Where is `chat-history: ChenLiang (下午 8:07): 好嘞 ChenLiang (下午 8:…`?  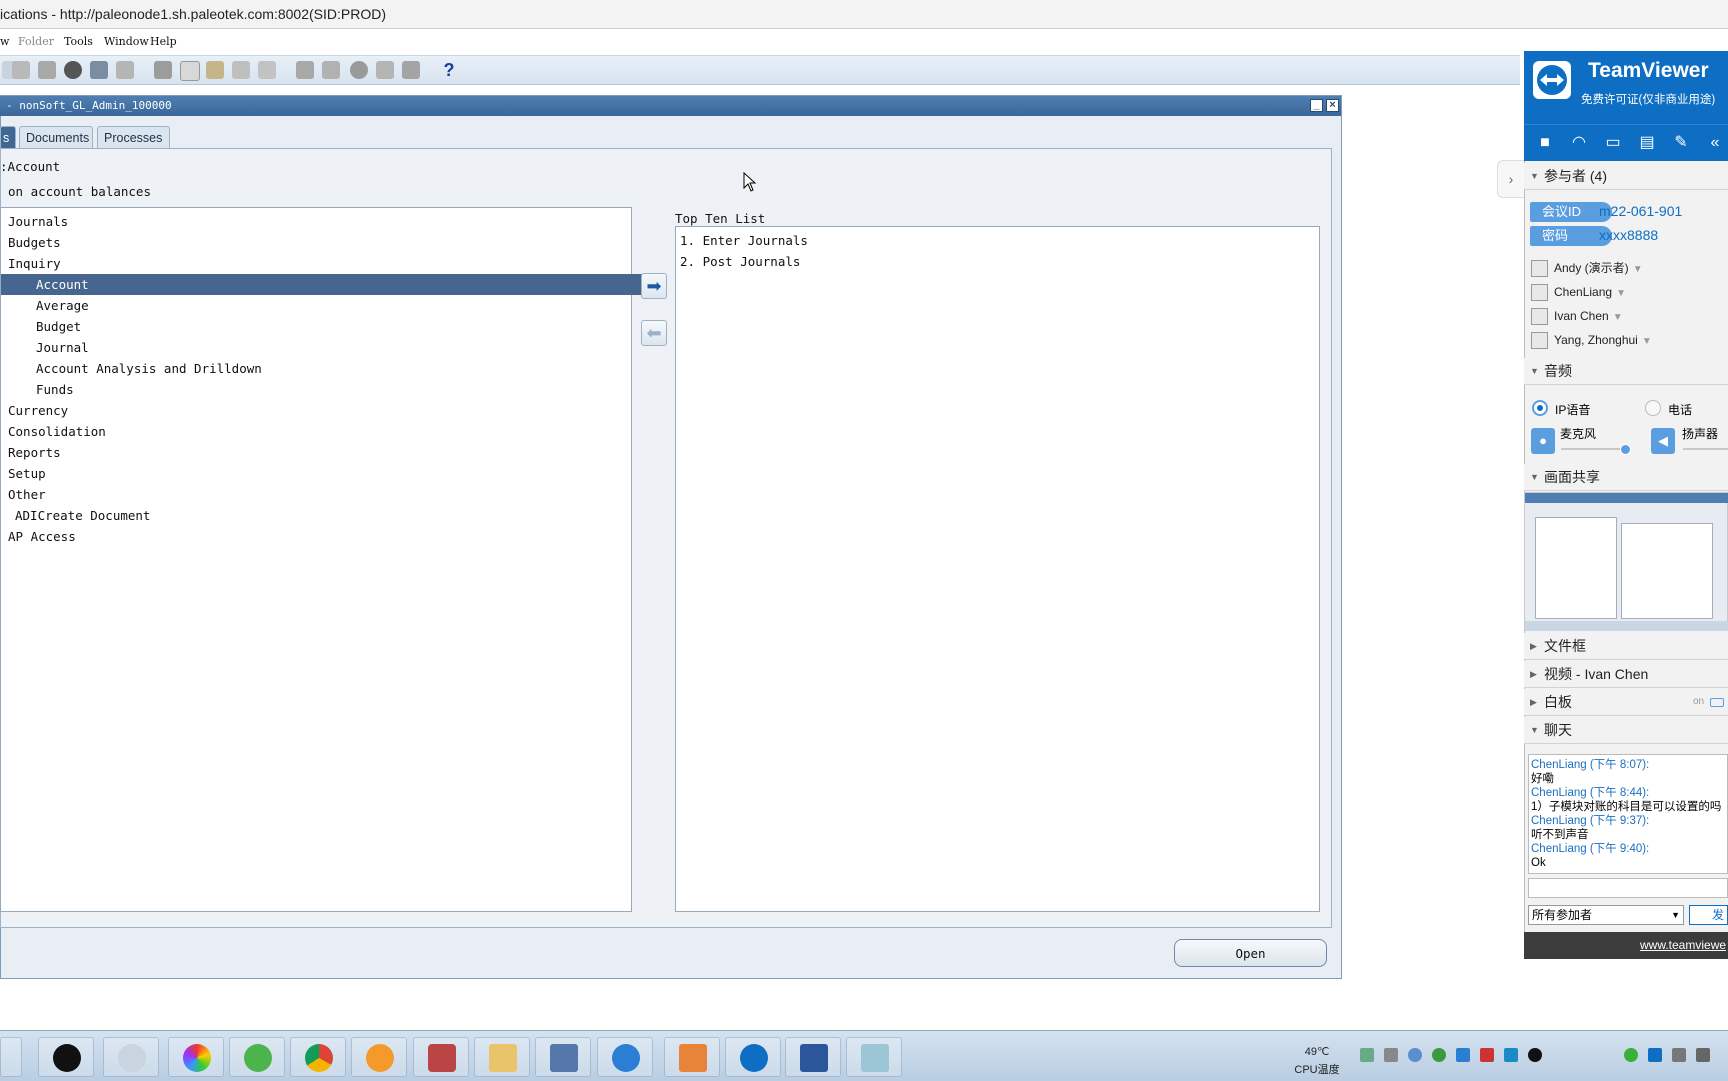 chat-history: ChenLiang (下午 8:07): 好嘞 ChenLiang (下午 8:… is located at coordinates (1628, 814).